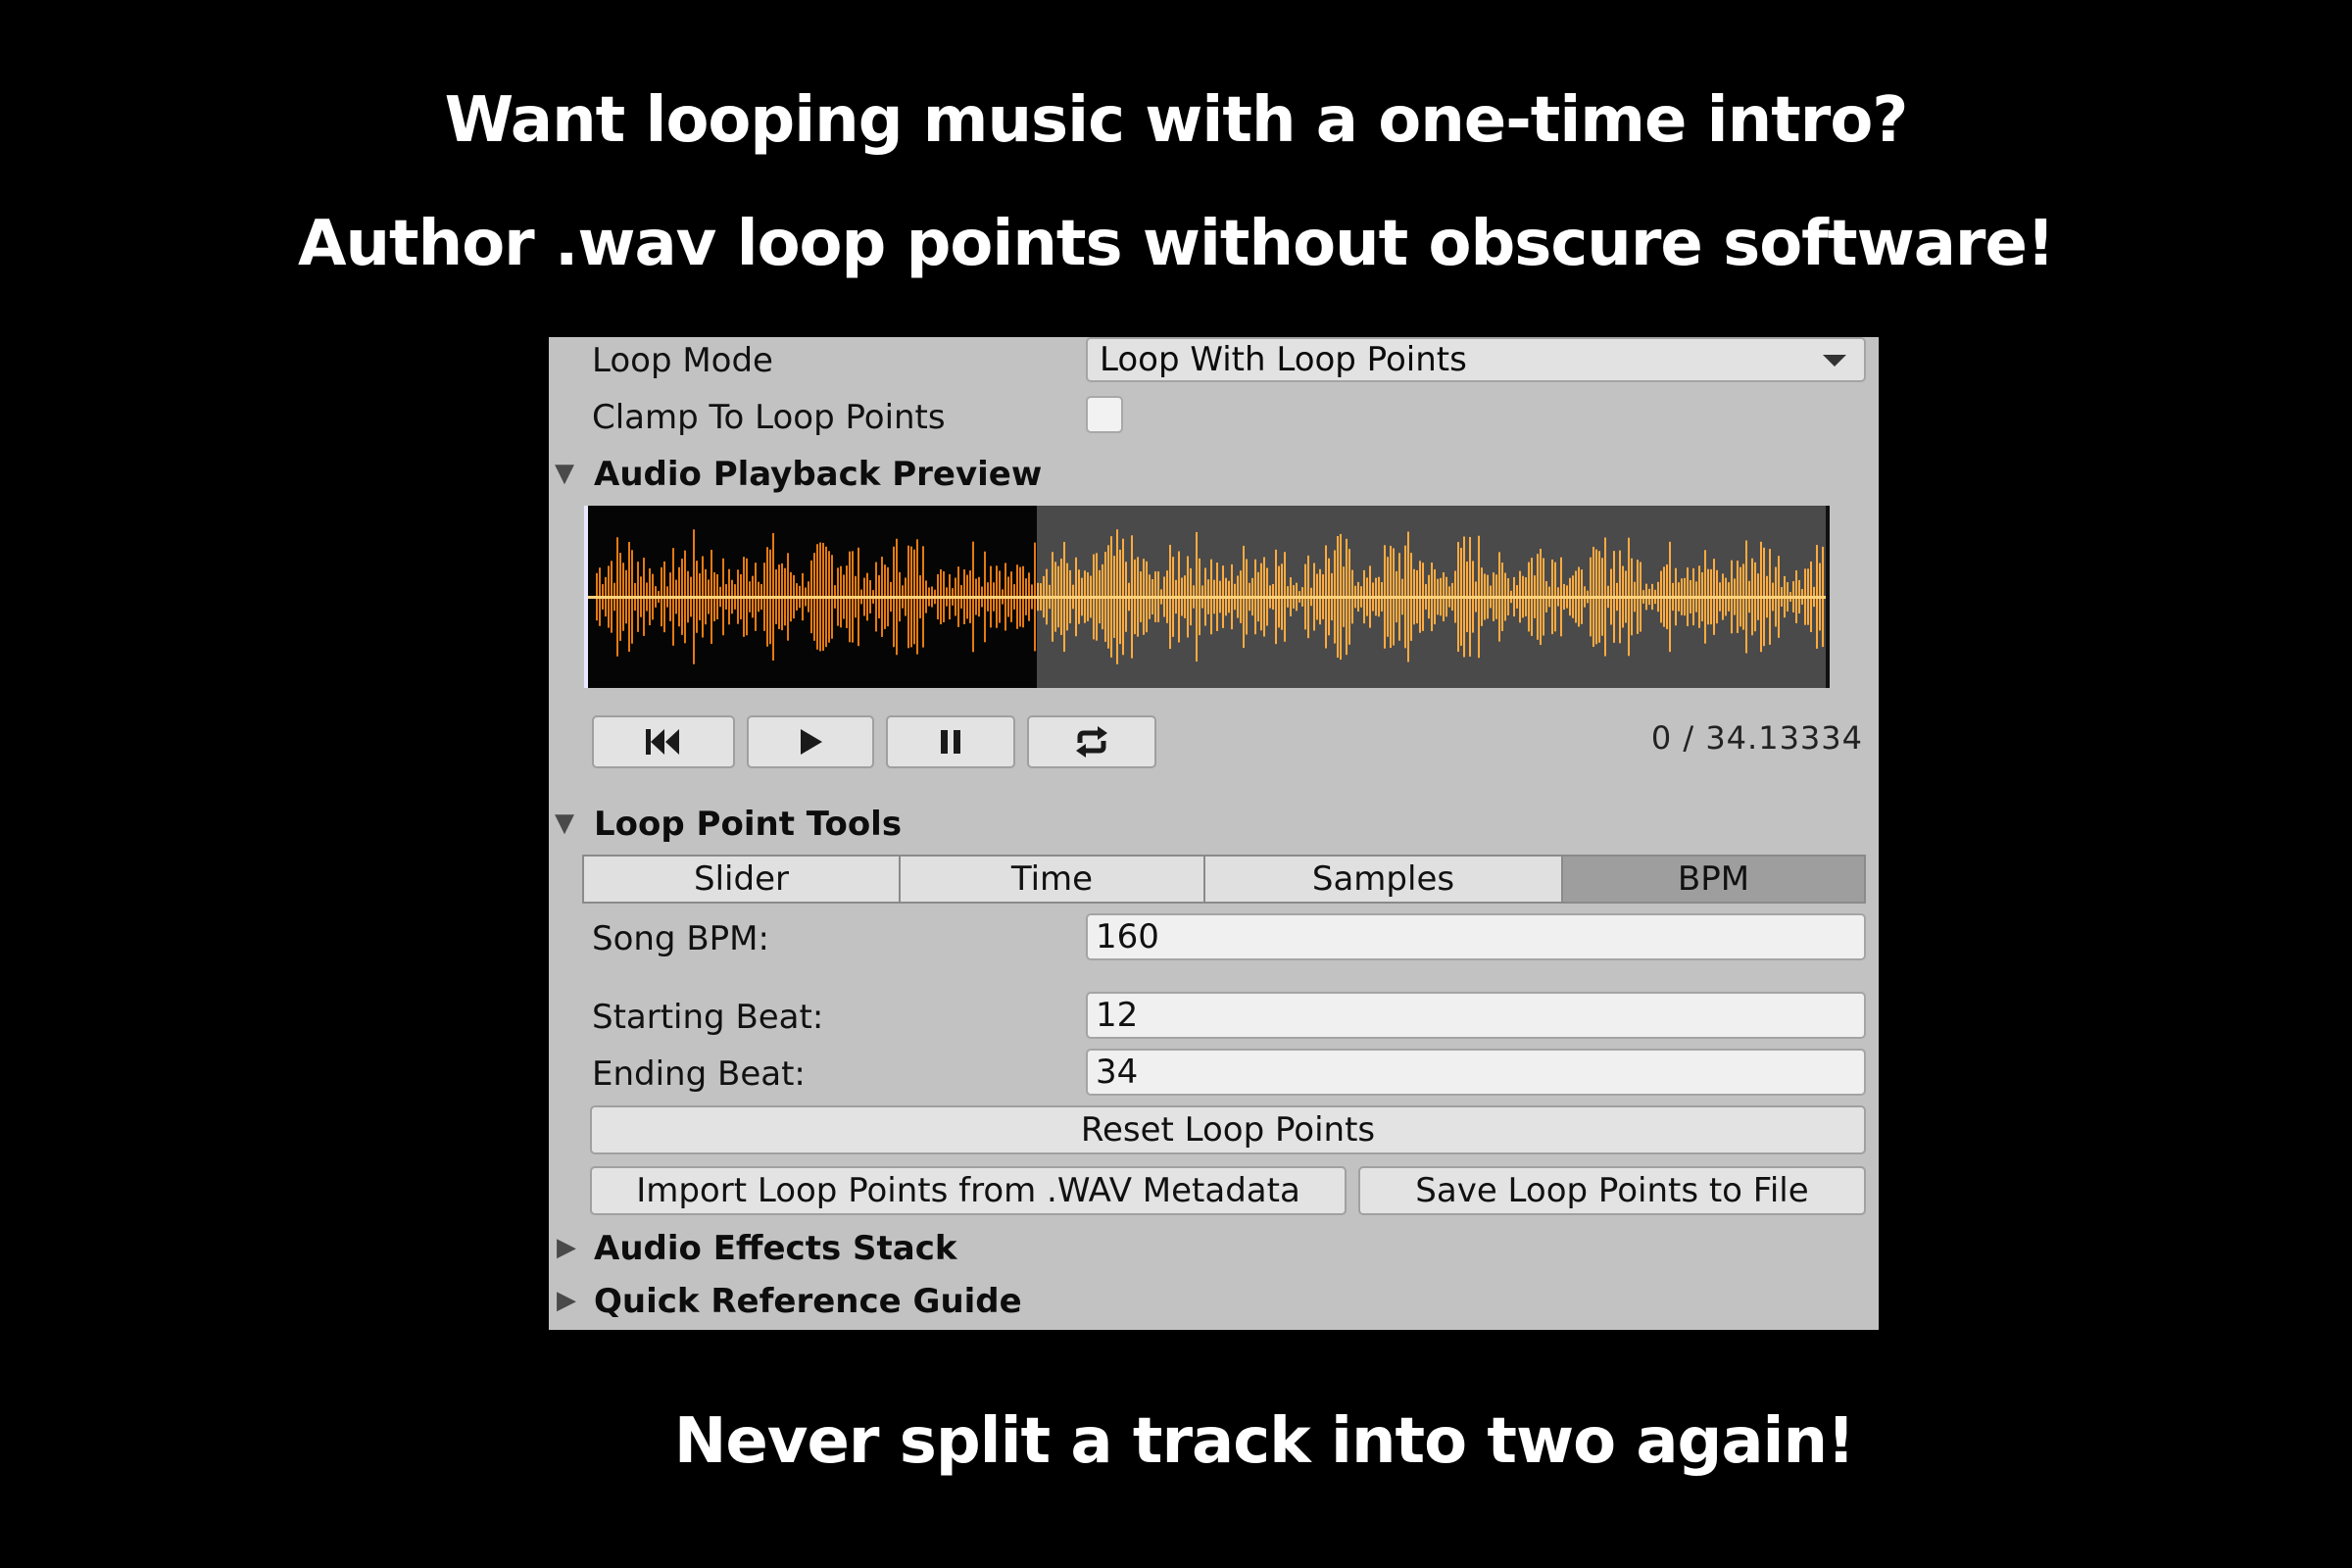 This screenshot has width=2352, height=1568. I want to click on waveform-centerline, so click(1207, 598).